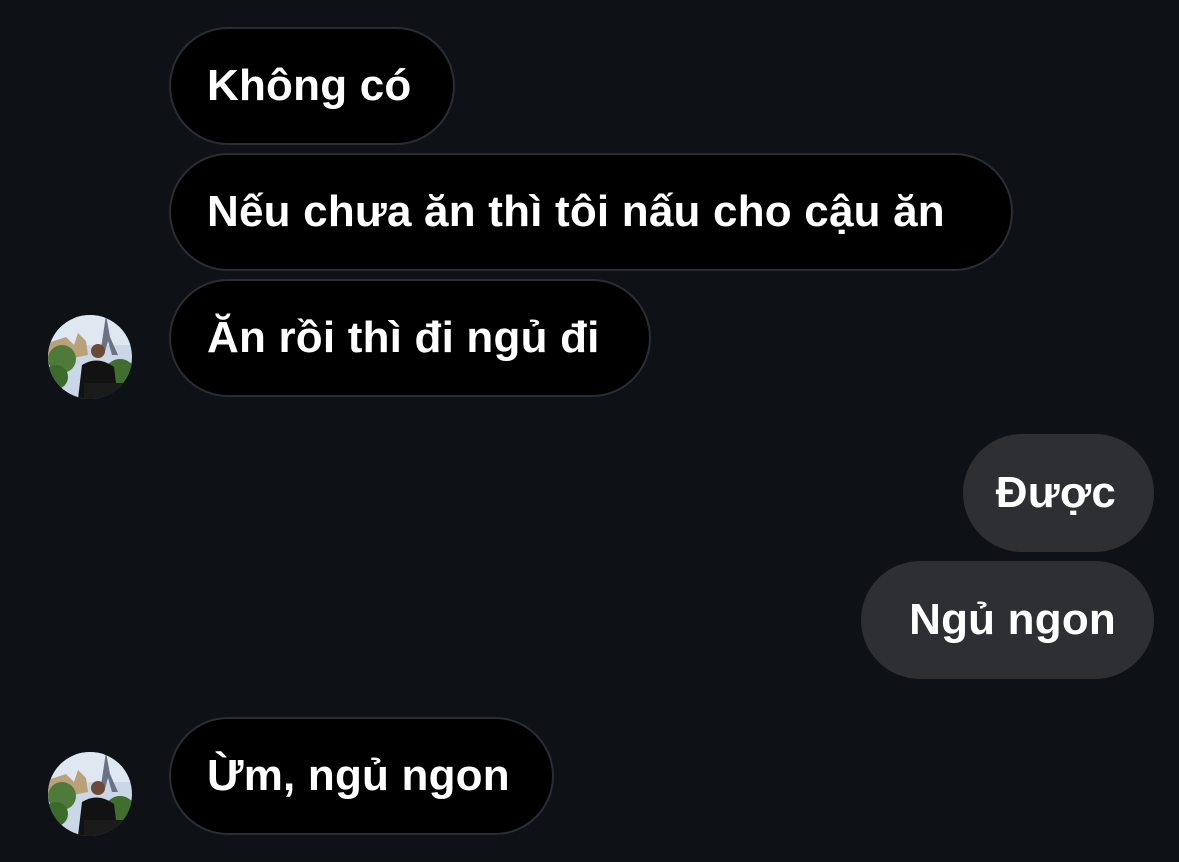 The image size is (1179, 862). I want to click on message-bubble-received: Không có, so click(312, 86).